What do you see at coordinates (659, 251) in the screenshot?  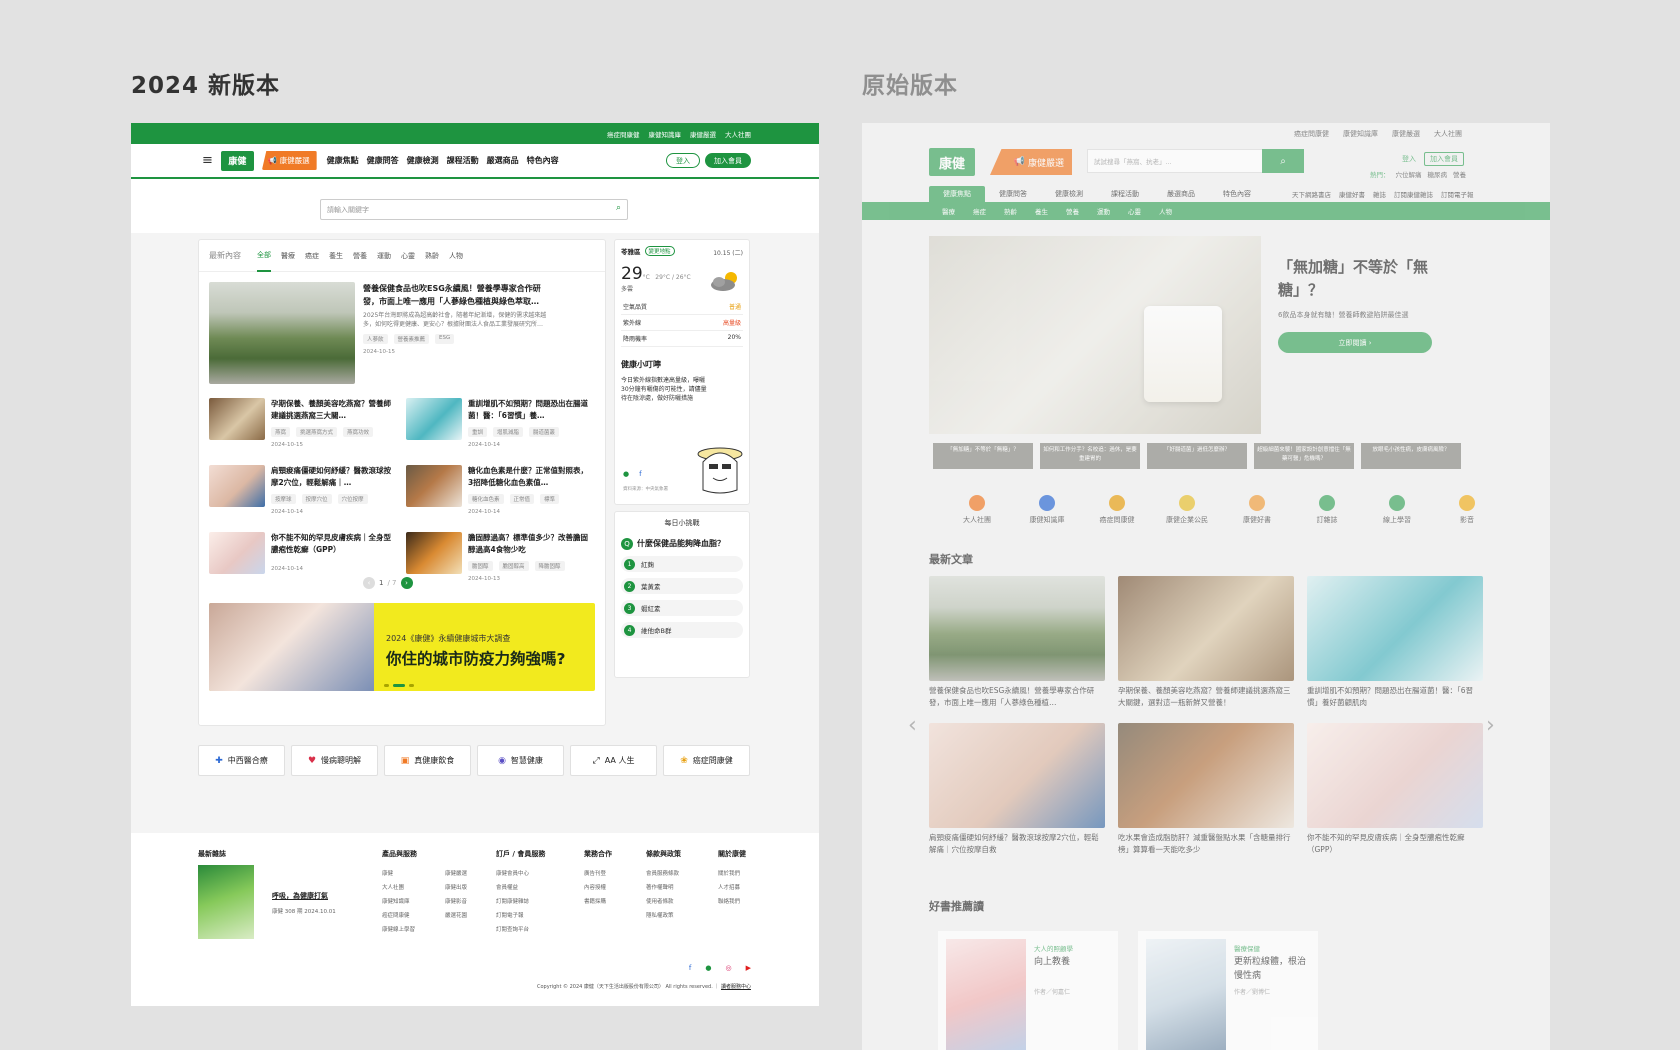 I see `change-location-button: 變更地點` at bounding box center [659, 251].